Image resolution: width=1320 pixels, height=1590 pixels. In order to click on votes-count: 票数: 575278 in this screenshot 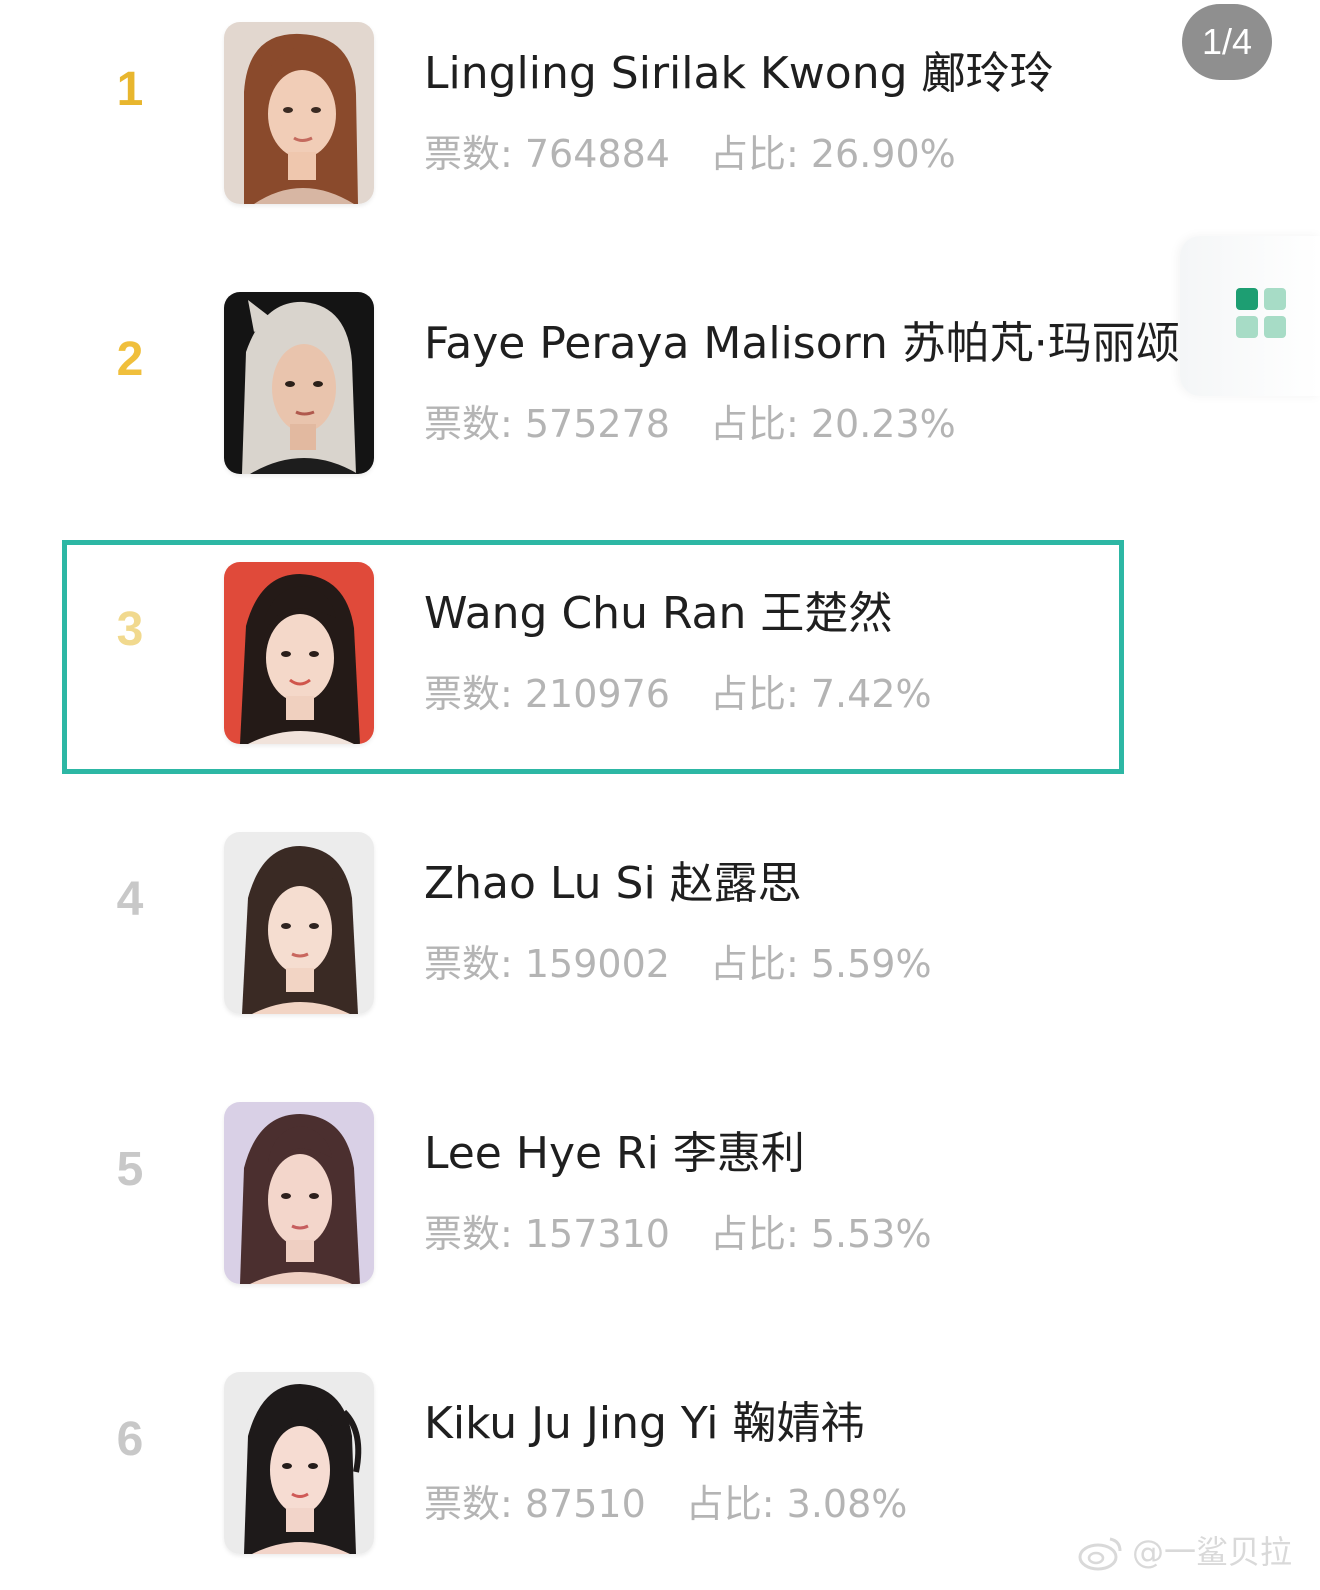, I will do `click(547, 424)`.